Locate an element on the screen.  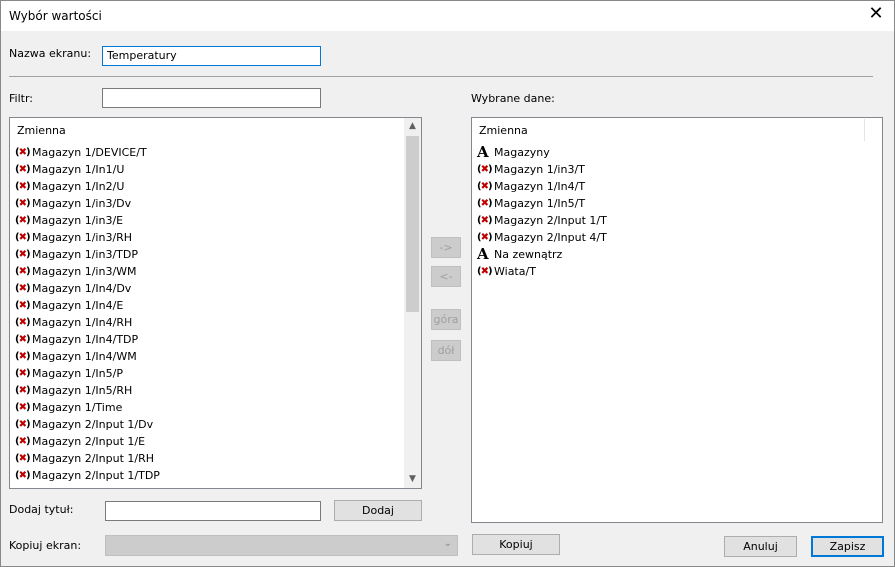
list-item-label: Magazyn 2/Input 4/T is located at coordinates (550, 237).